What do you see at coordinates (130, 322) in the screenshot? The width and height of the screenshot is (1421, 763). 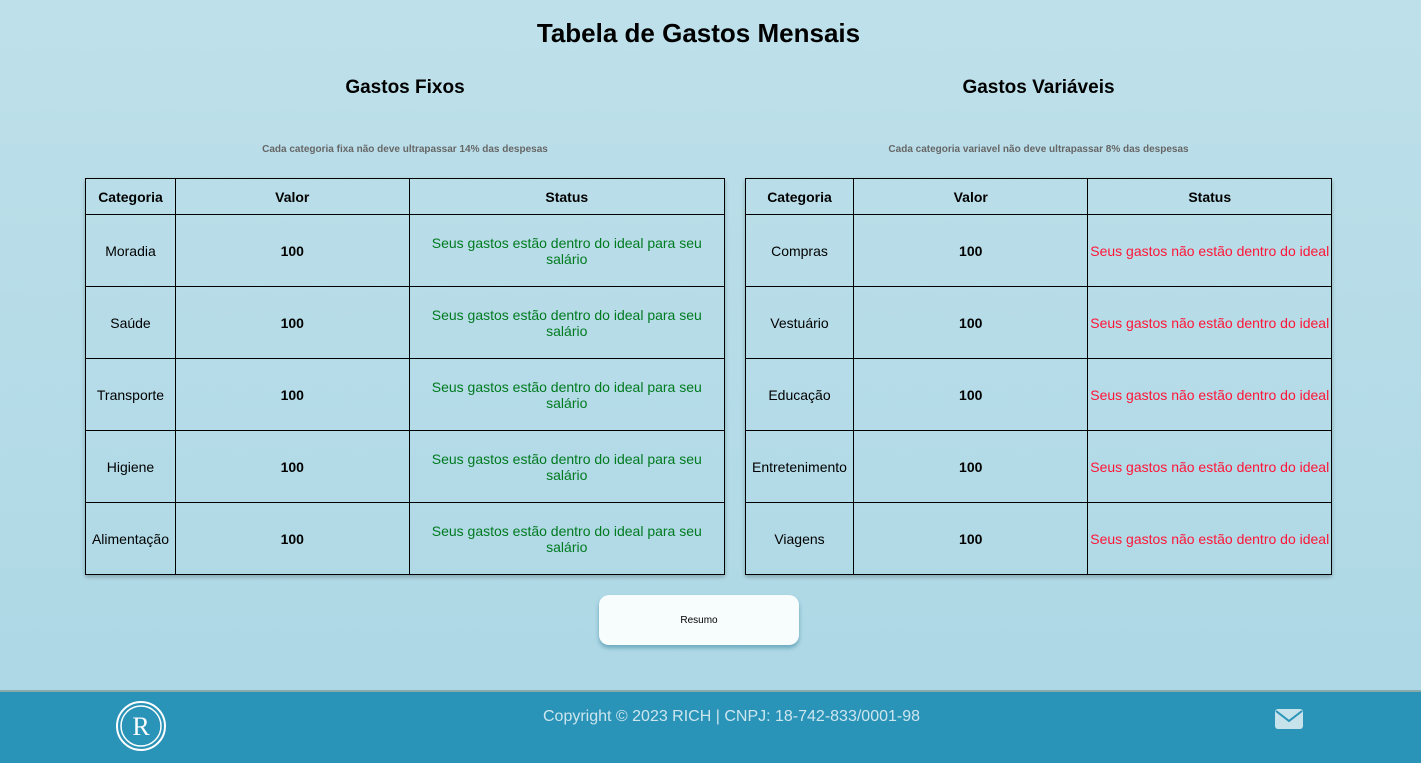 I see `category-cell: Saúde` at bounding box center [130, 322].